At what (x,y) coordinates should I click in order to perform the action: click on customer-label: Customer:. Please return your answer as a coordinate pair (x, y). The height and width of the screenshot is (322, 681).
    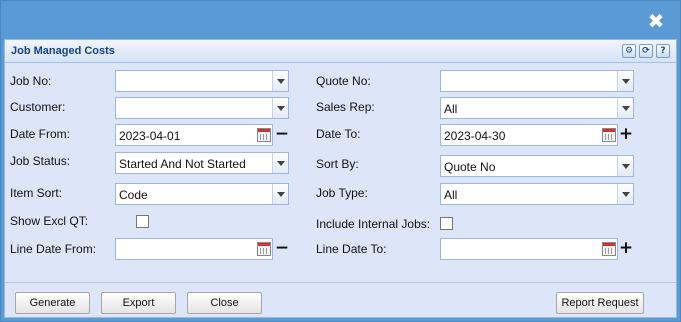
    Looking at the image, I should click on (38, 107).